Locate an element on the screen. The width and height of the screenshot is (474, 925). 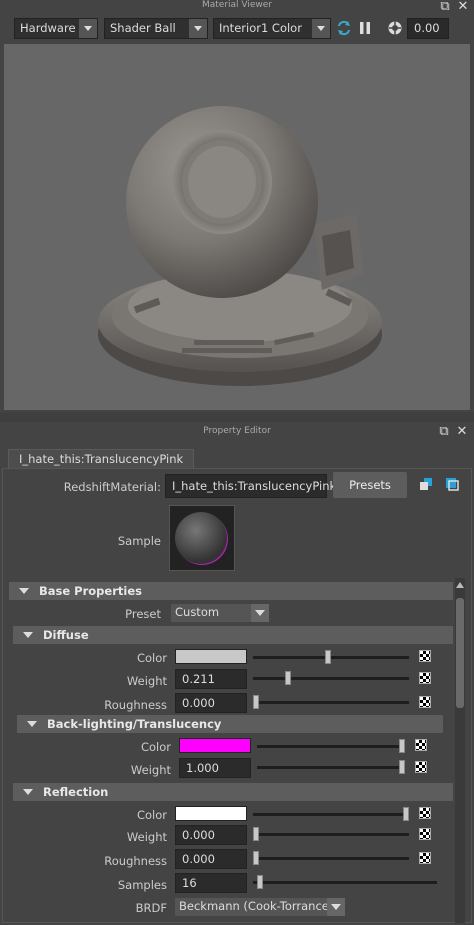
sample-label: Sample is located at coordinates (139, 541).